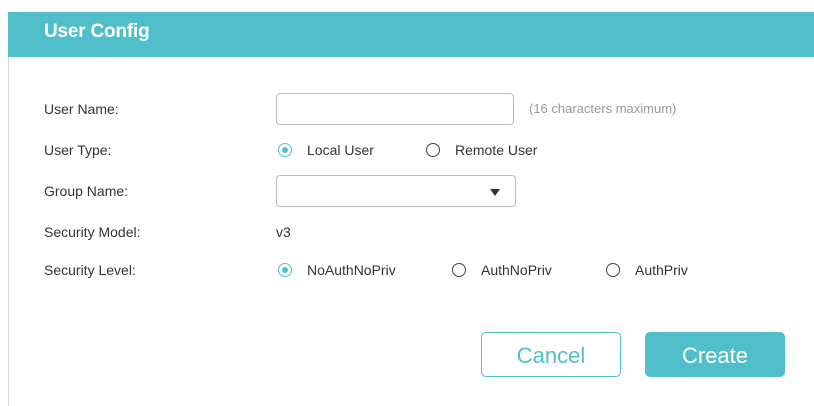 This screenshot has height=406, width=814. Describe the element at coordinates (92, 232) in the screenshot. I see `security-model-label: Security Model:` at that location.